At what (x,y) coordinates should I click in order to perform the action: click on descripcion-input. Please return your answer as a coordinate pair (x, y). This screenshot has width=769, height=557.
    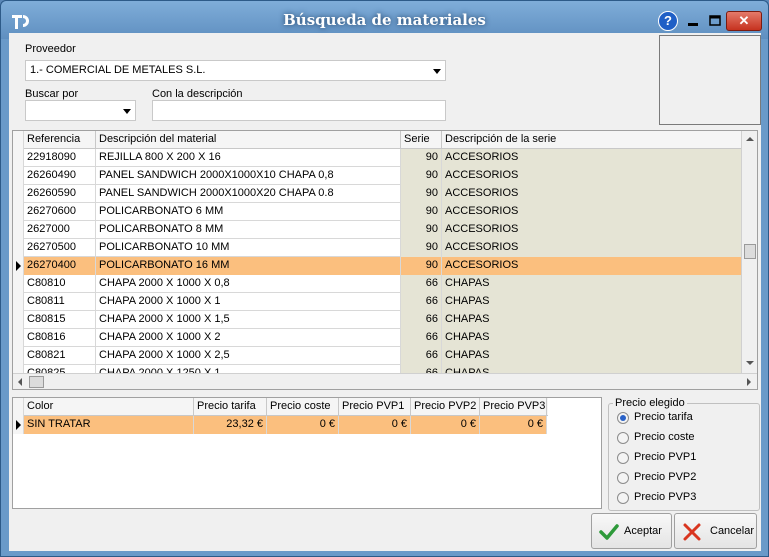
    Looking at the image, I should click on (299, 110).